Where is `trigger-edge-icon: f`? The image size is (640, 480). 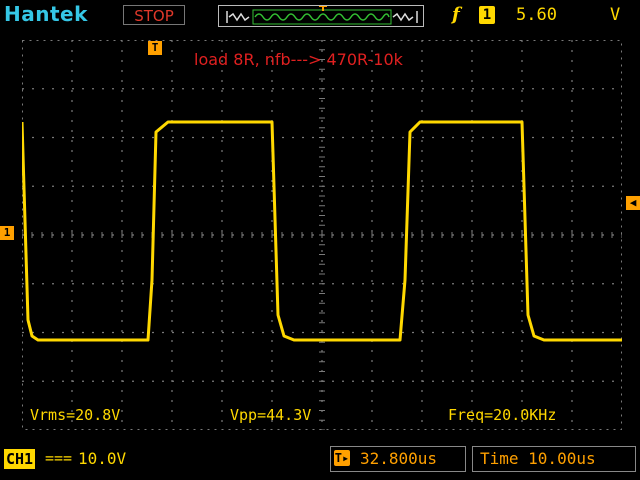
trigger-edge-icon: f is located at coordinates (456, 14).